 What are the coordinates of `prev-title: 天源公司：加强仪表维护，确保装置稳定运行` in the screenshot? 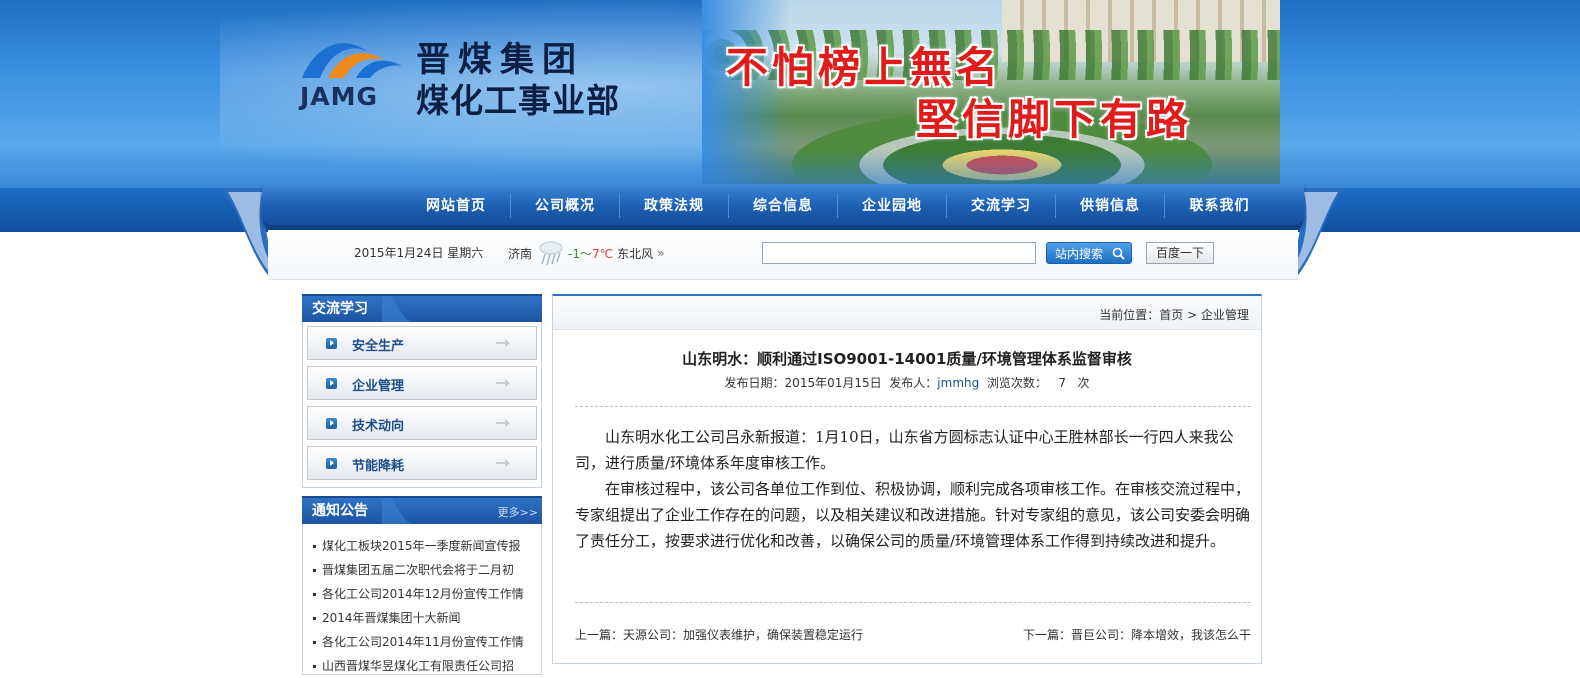 It's located at (743, 635).